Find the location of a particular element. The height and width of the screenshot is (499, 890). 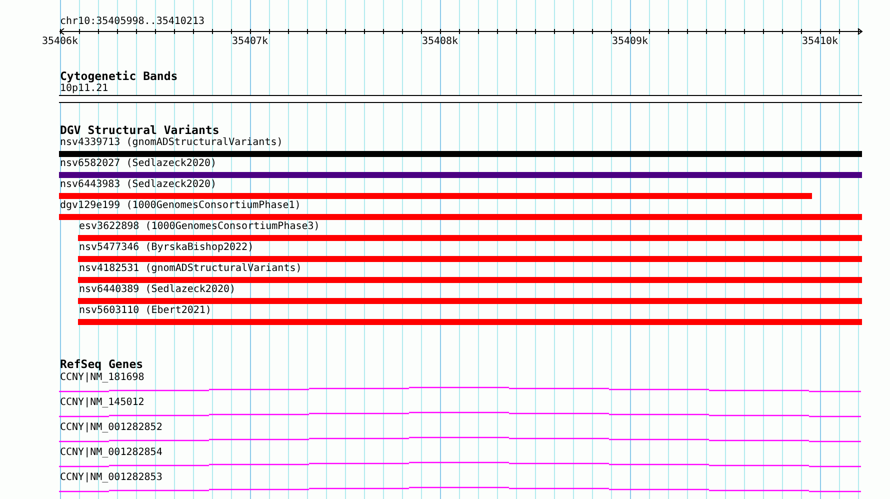

gene-label: CCNY|NM_181698 is located at coordinates (101, 378).